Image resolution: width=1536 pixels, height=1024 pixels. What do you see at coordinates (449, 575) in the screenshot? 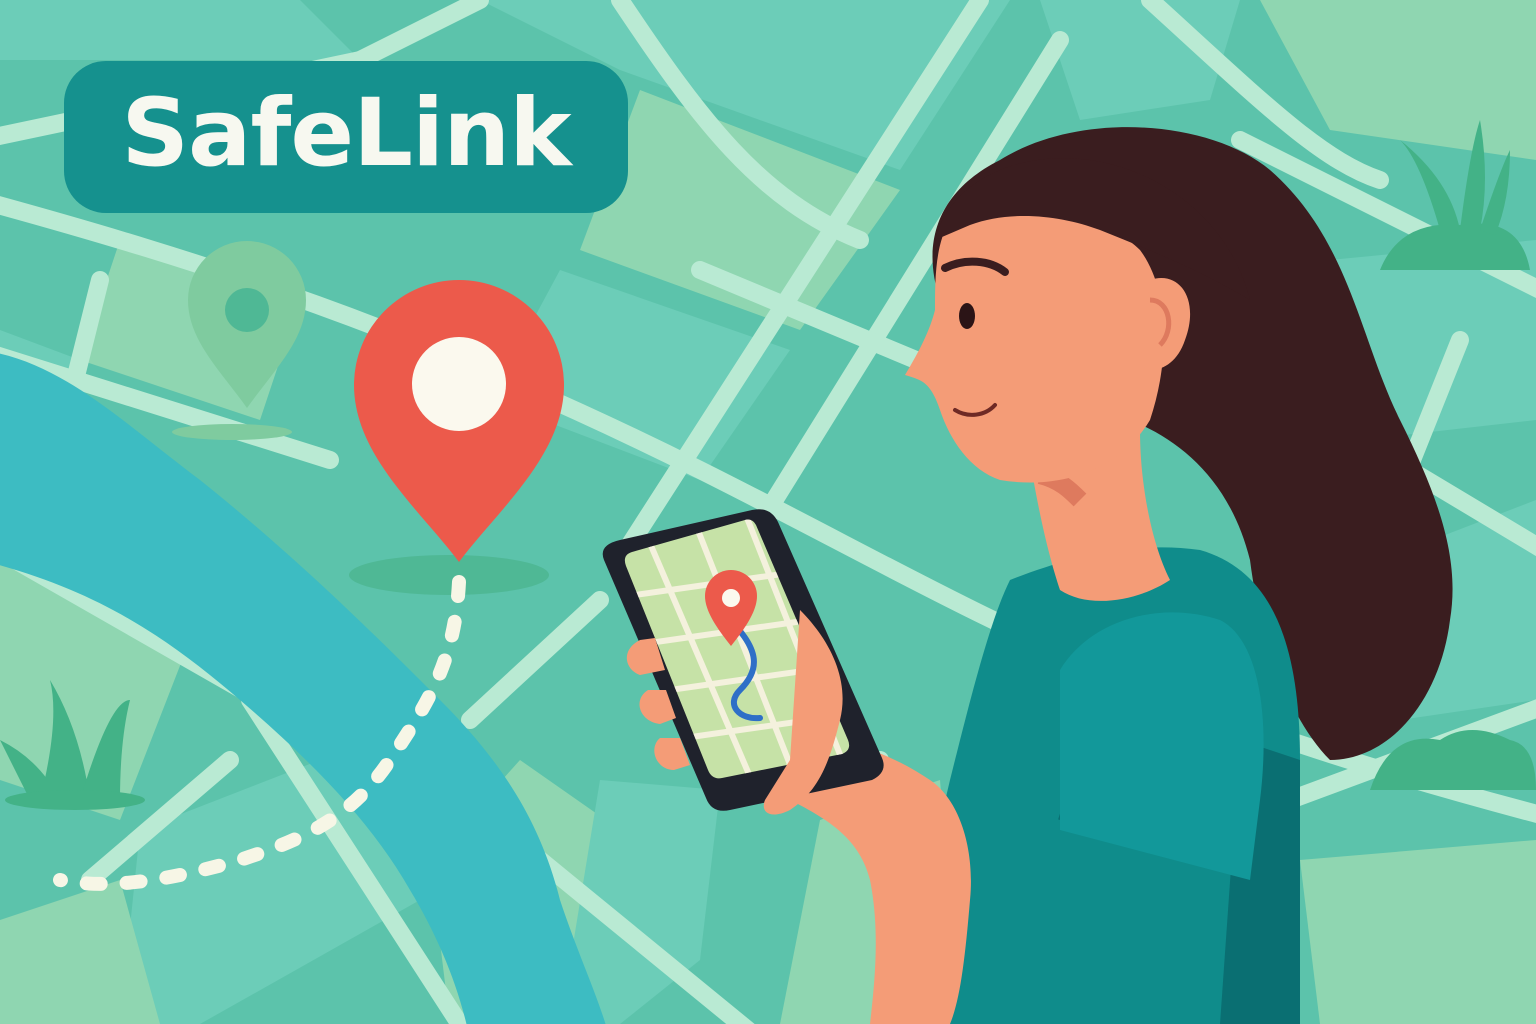
I see `marker-shadow` at bounding box center [449, 575].